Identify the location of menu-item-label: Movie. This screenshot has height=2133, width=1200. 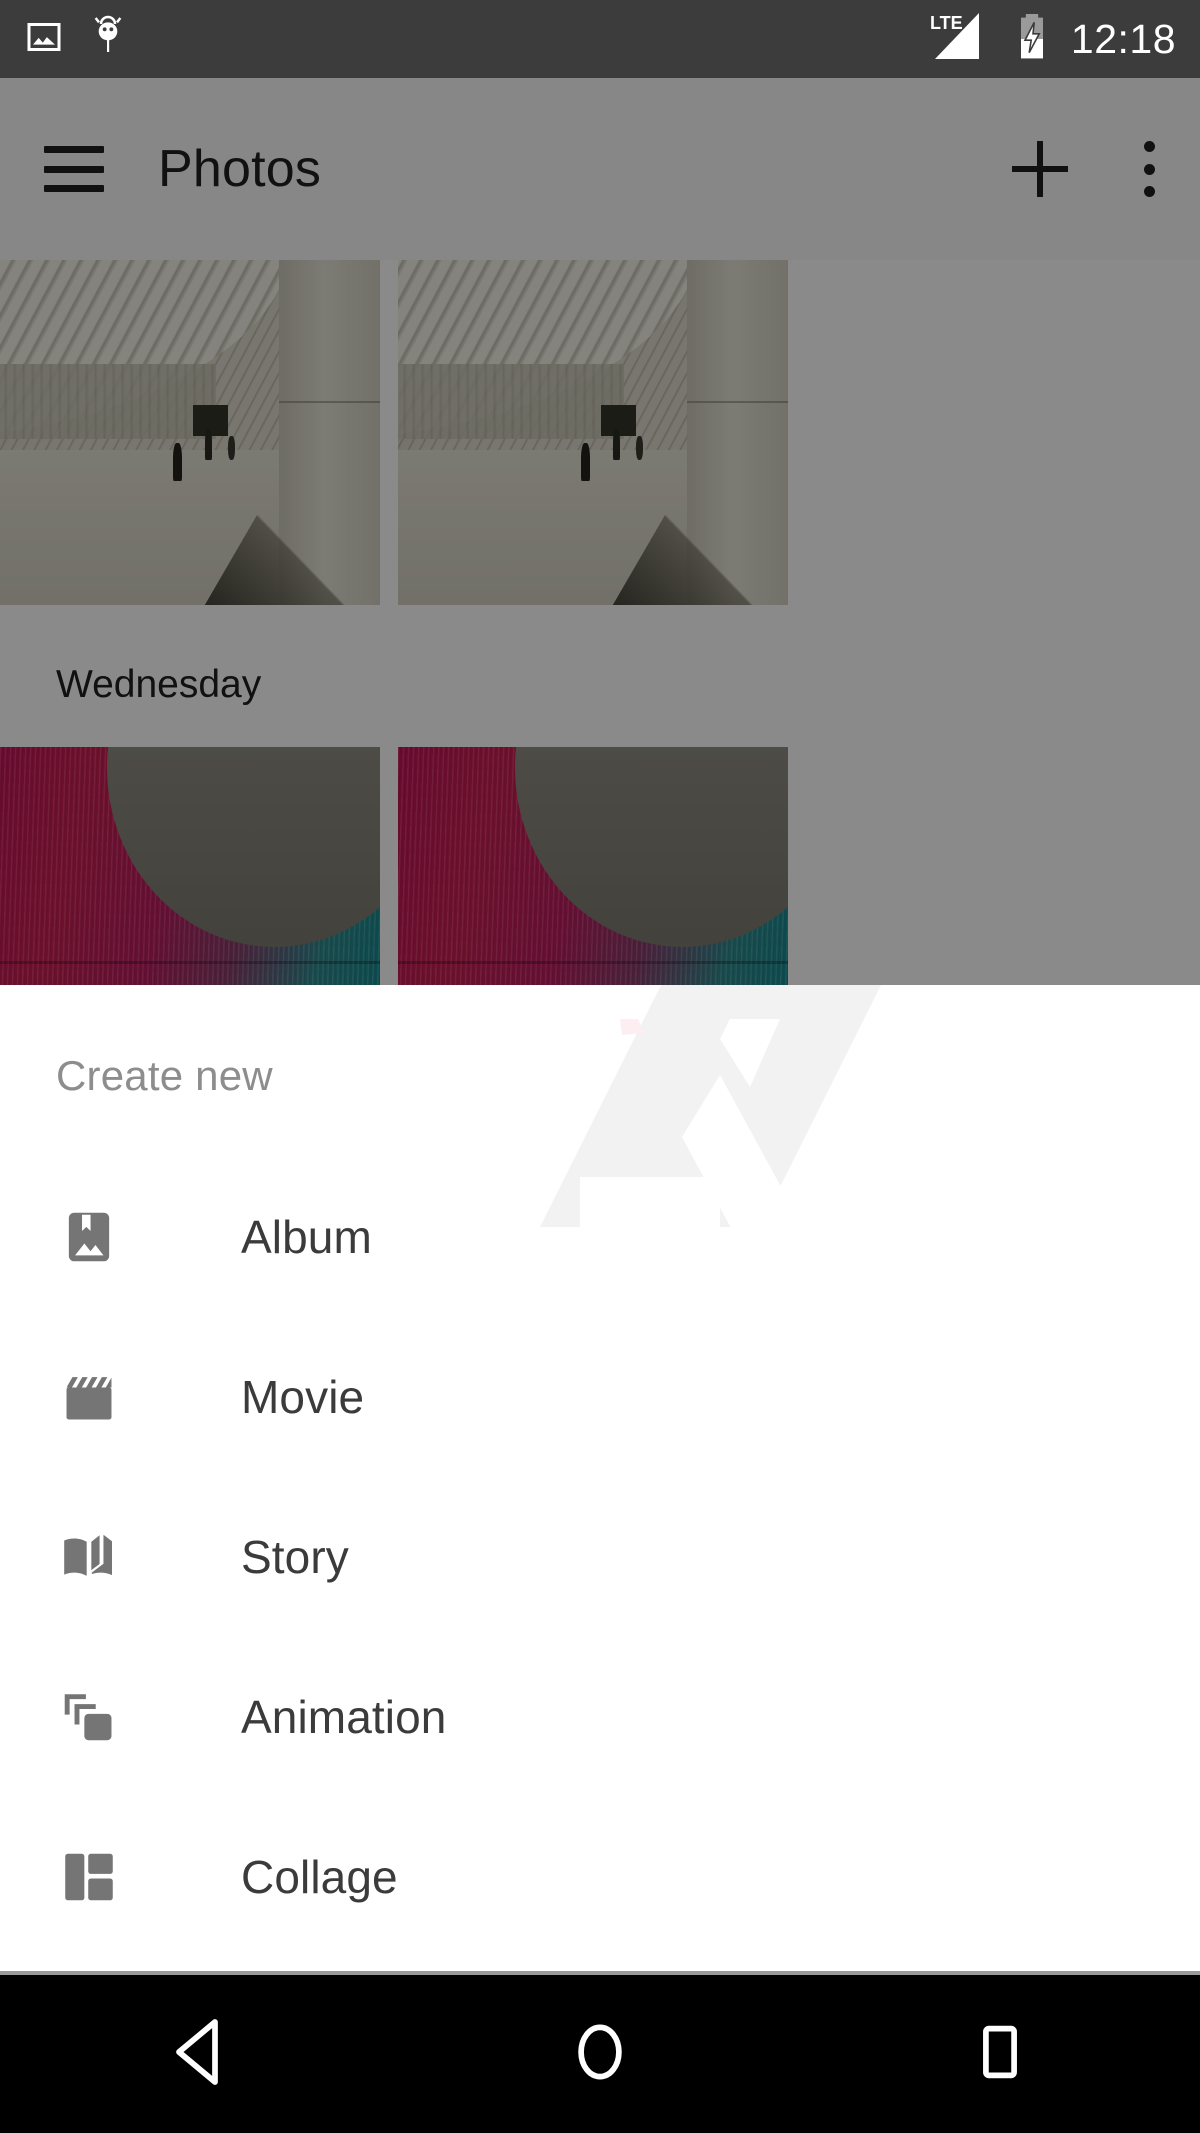
(303, 1397).